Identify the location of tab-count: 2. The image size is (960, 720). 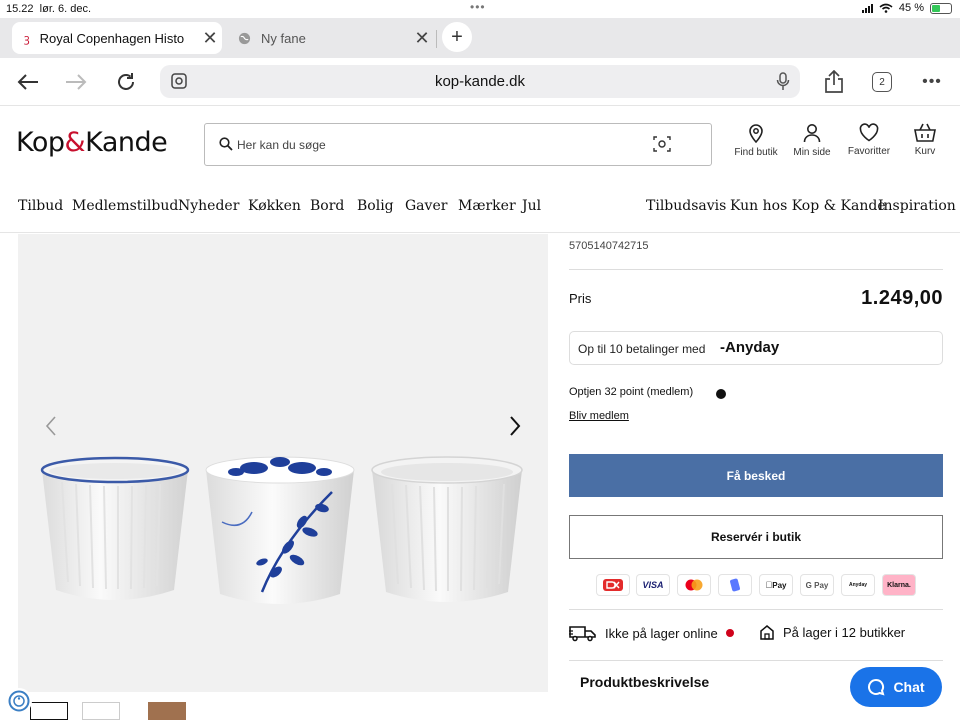
(882, 82).